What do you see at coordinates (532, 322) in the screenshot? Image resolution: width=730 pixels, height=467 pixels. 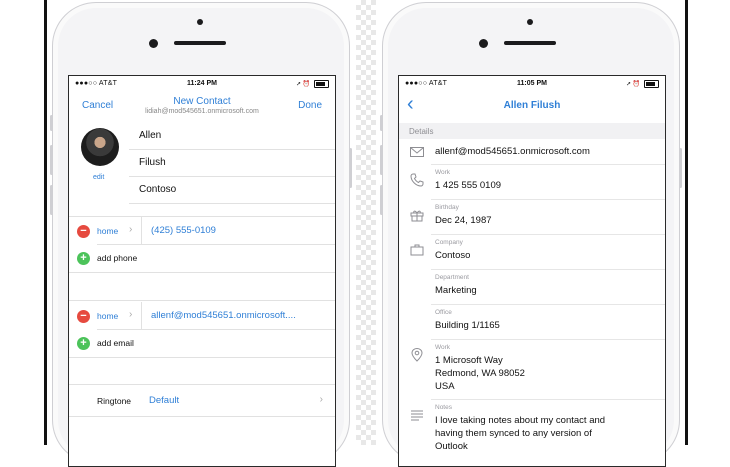 I see `office-row: Office Building 1/1165` at bounding box center [532, 322].